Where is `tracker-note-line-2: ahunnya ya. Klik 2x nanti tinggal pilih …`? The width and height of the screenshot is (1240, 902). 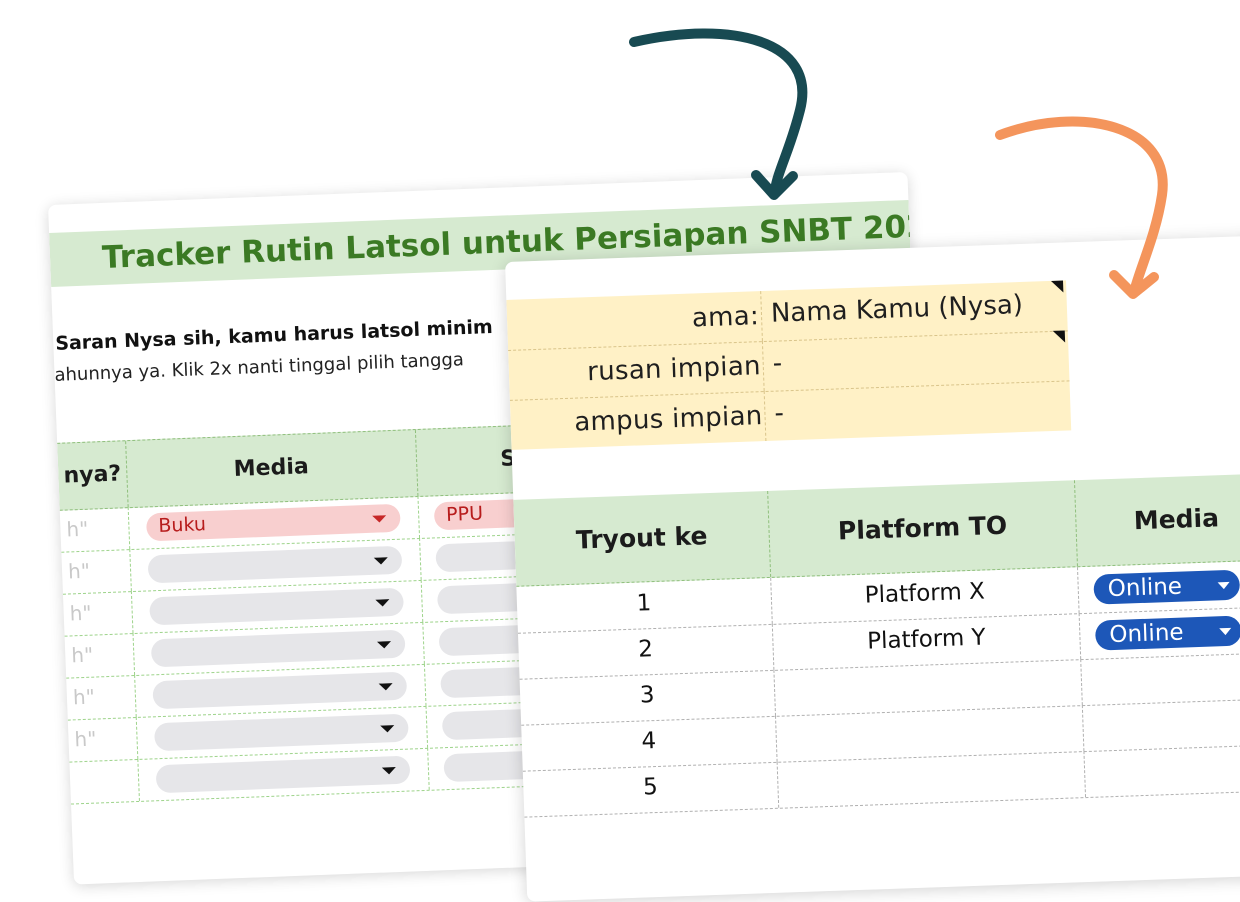 tracker-note-line-2: ahunnya ya. Klik 2x nanti tinggal pilih … is located at coordinates (259, 367).